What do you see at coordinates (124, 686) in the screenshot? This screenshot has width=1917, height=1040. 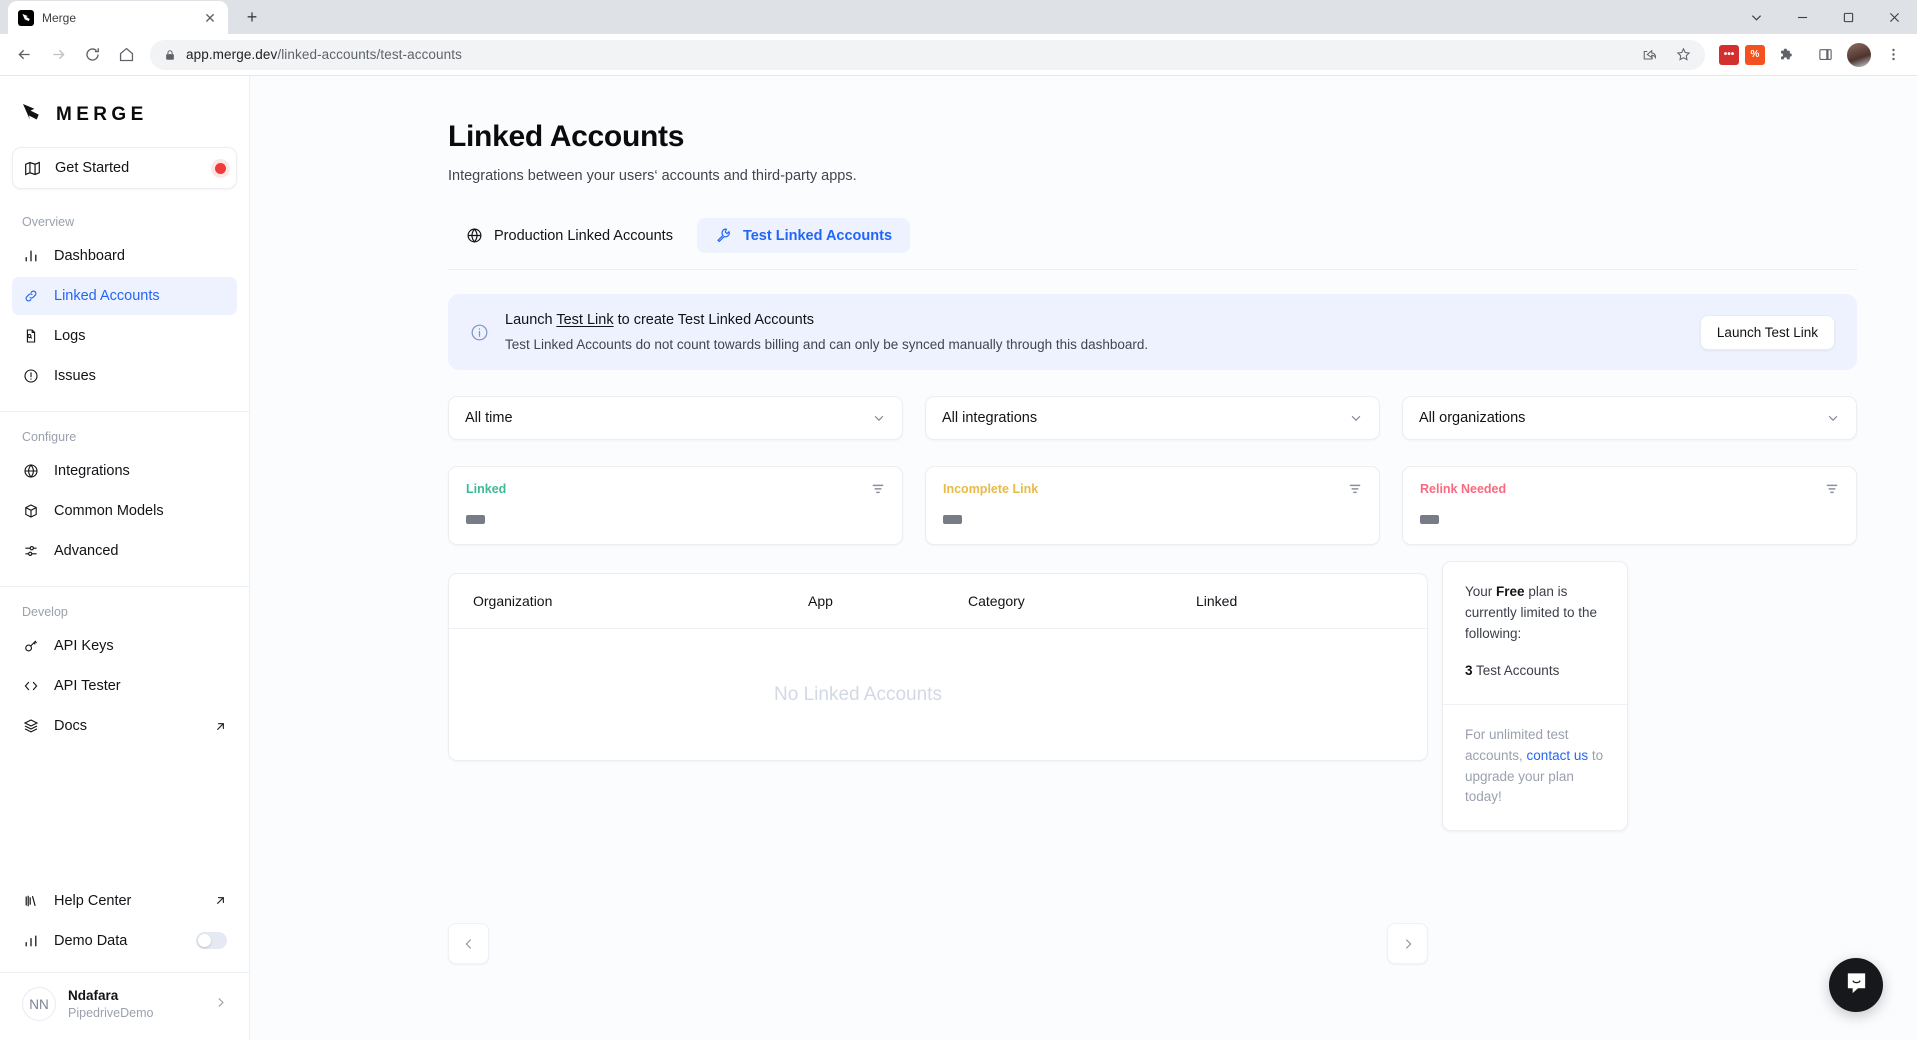 I see `sidebar-item-api-tester: API Tester` at bounding box center [124, 686].